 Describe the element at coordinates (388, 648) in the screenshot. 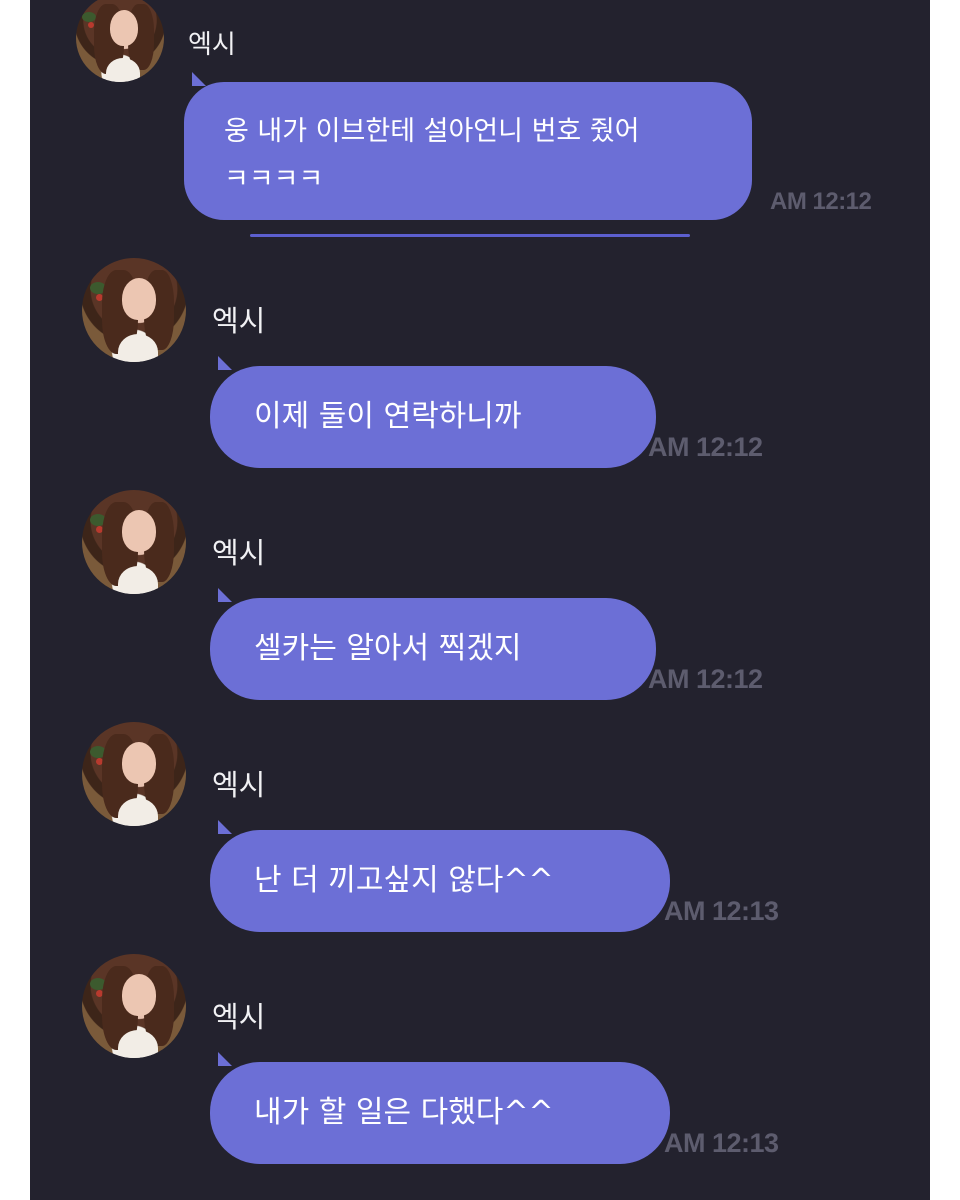

I see `message-text: 셀카는 알아서 찍겠지` at that location.